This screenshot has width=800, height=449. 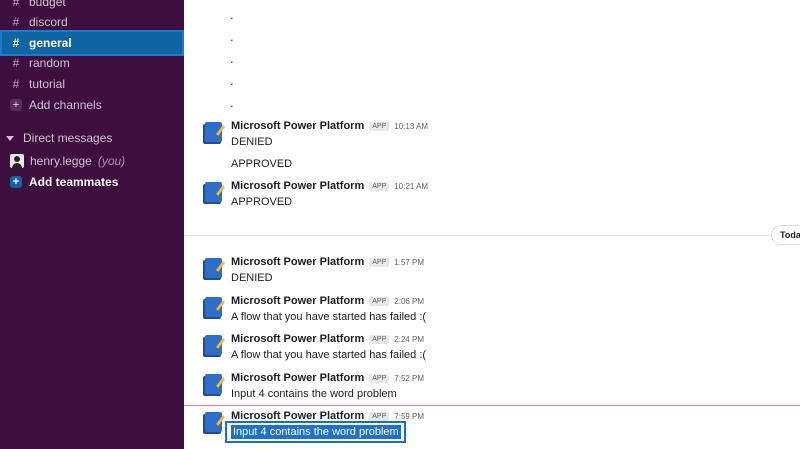 I want to click on day-divider-label: Toda, so click(x=785, y=235).